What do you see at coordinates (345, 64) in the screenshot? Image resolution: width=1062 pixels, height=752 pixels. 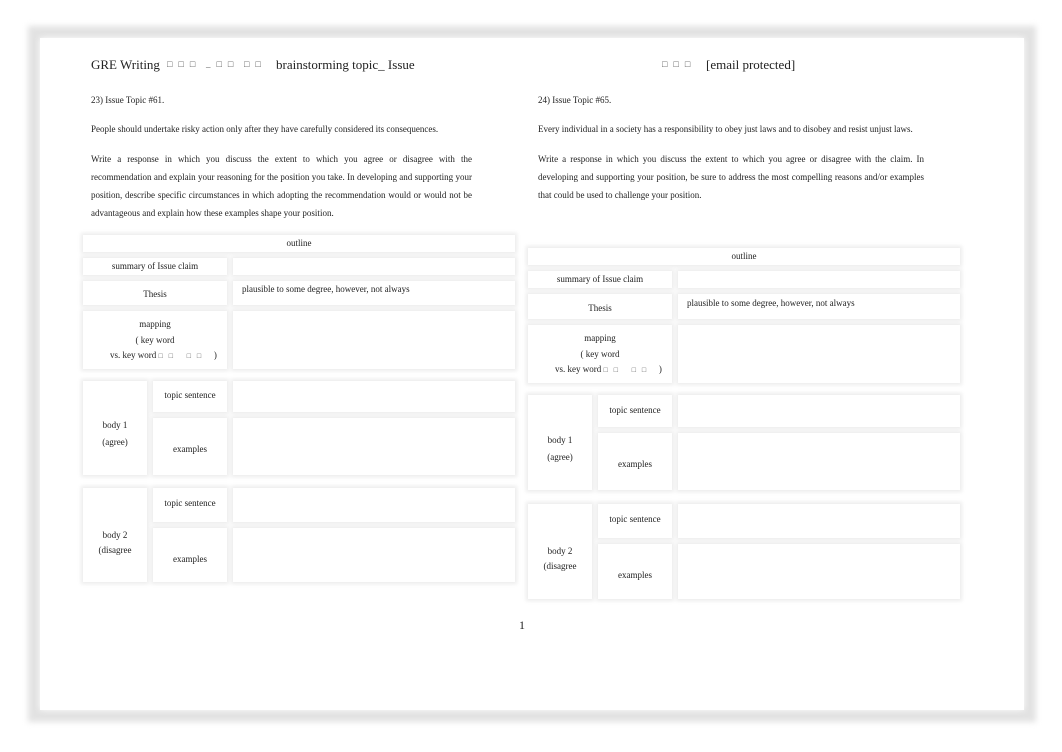 I see `doc-subtitle: brainstorming topic_ Issue` at bounding box center [345, 64].